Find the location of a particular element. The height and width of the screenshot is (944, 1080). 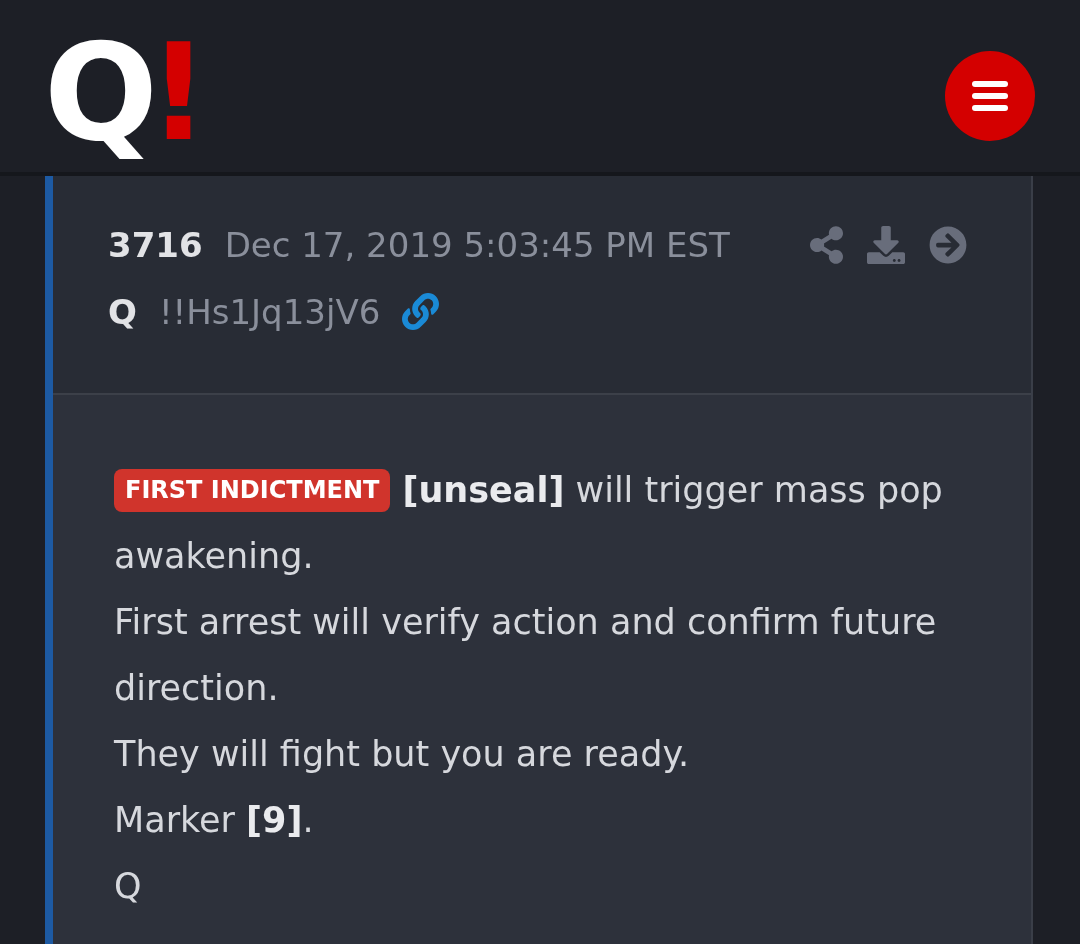

post-number: 3716 is located at coordinates (155, 244).